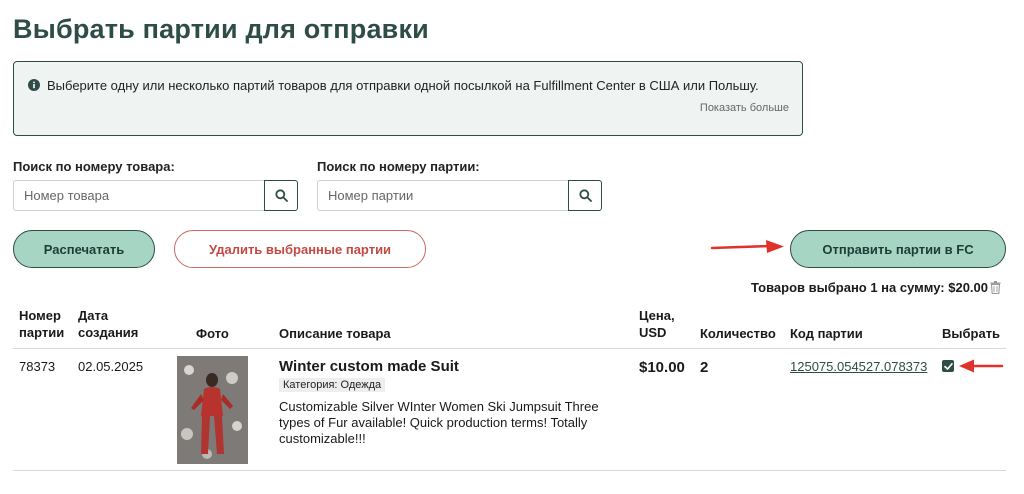  What do you see at coordinates (212, 333) in the screenshot?
I see `header-photo: Фото` at bounding box center [212, 333].